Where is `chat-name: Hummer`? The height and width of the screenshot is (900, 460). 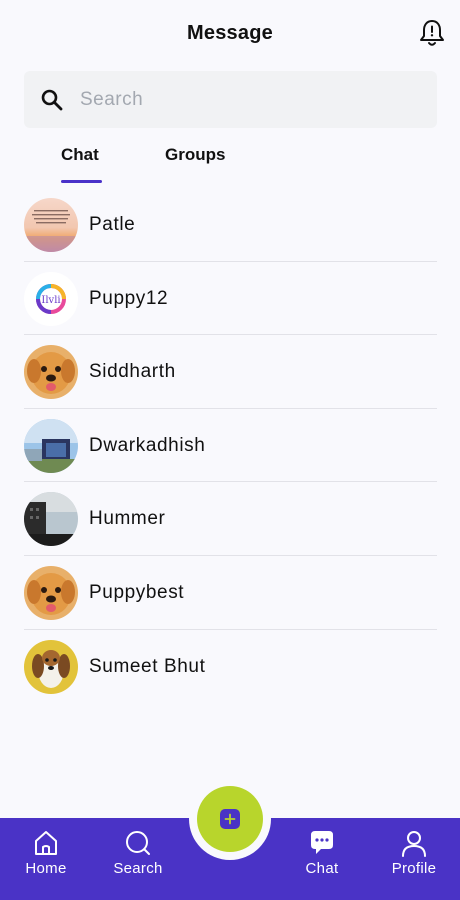 chat-name: Hummer is located at coordinates (127, 519).